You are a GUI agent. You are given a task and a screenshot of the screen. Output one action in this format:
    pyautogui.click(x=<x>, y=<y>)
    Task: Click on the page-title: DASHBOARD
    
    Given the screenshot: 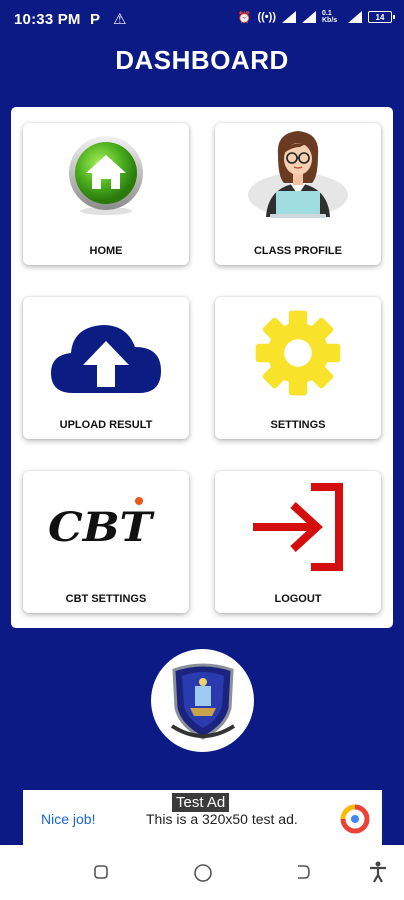 What is the action you would take?
    pyautogui.click(x=202, y=60)
    